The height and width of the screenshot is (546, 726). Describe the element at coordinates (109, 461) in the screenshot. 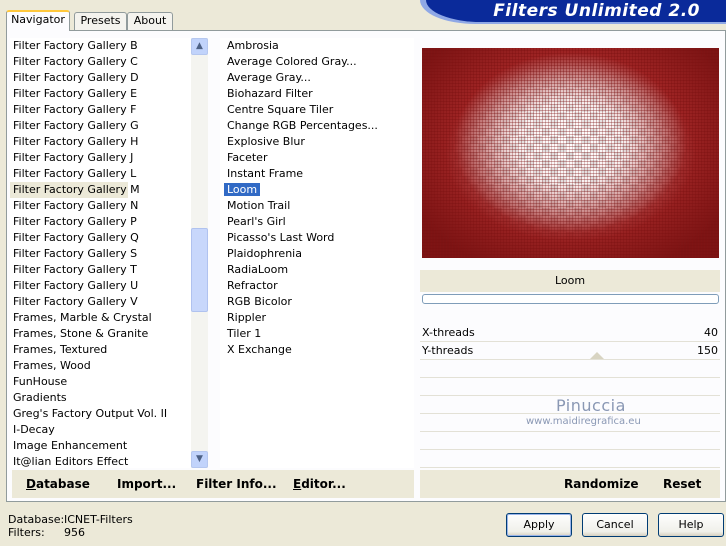

I see `category-item: It@lian Editors Effect` at that location.